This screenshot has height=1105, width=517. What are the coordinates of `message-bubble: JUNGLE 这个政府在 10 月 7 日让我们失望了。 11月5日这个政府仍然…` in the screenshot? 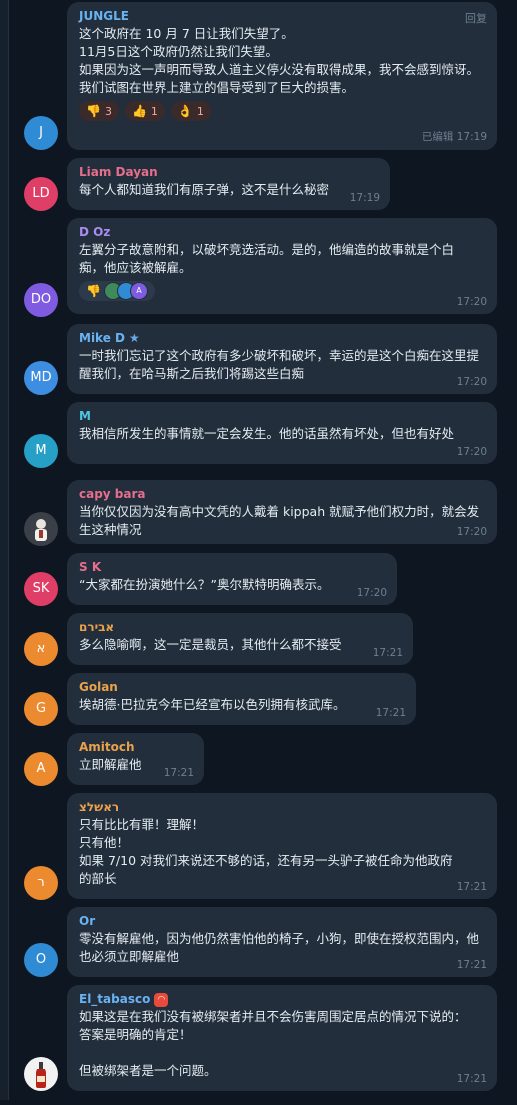 It's located at (282, 76).